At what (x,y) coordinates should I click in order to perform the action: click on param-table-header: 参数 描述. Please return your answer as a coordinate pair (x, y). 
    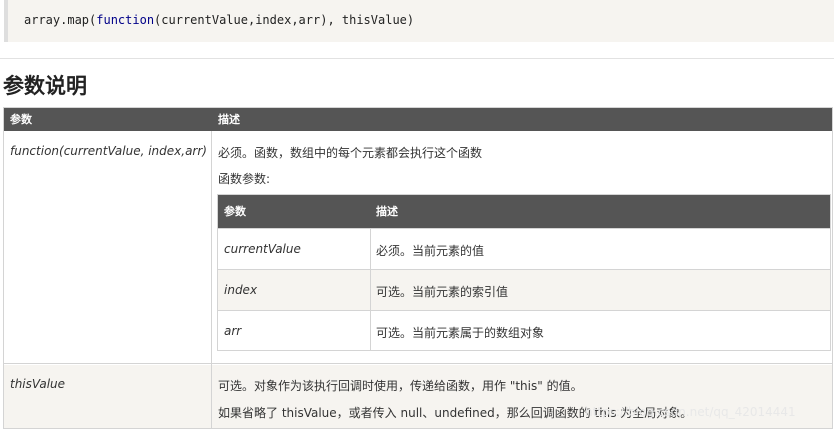
    Looking at the image, I should click on (418, 119).